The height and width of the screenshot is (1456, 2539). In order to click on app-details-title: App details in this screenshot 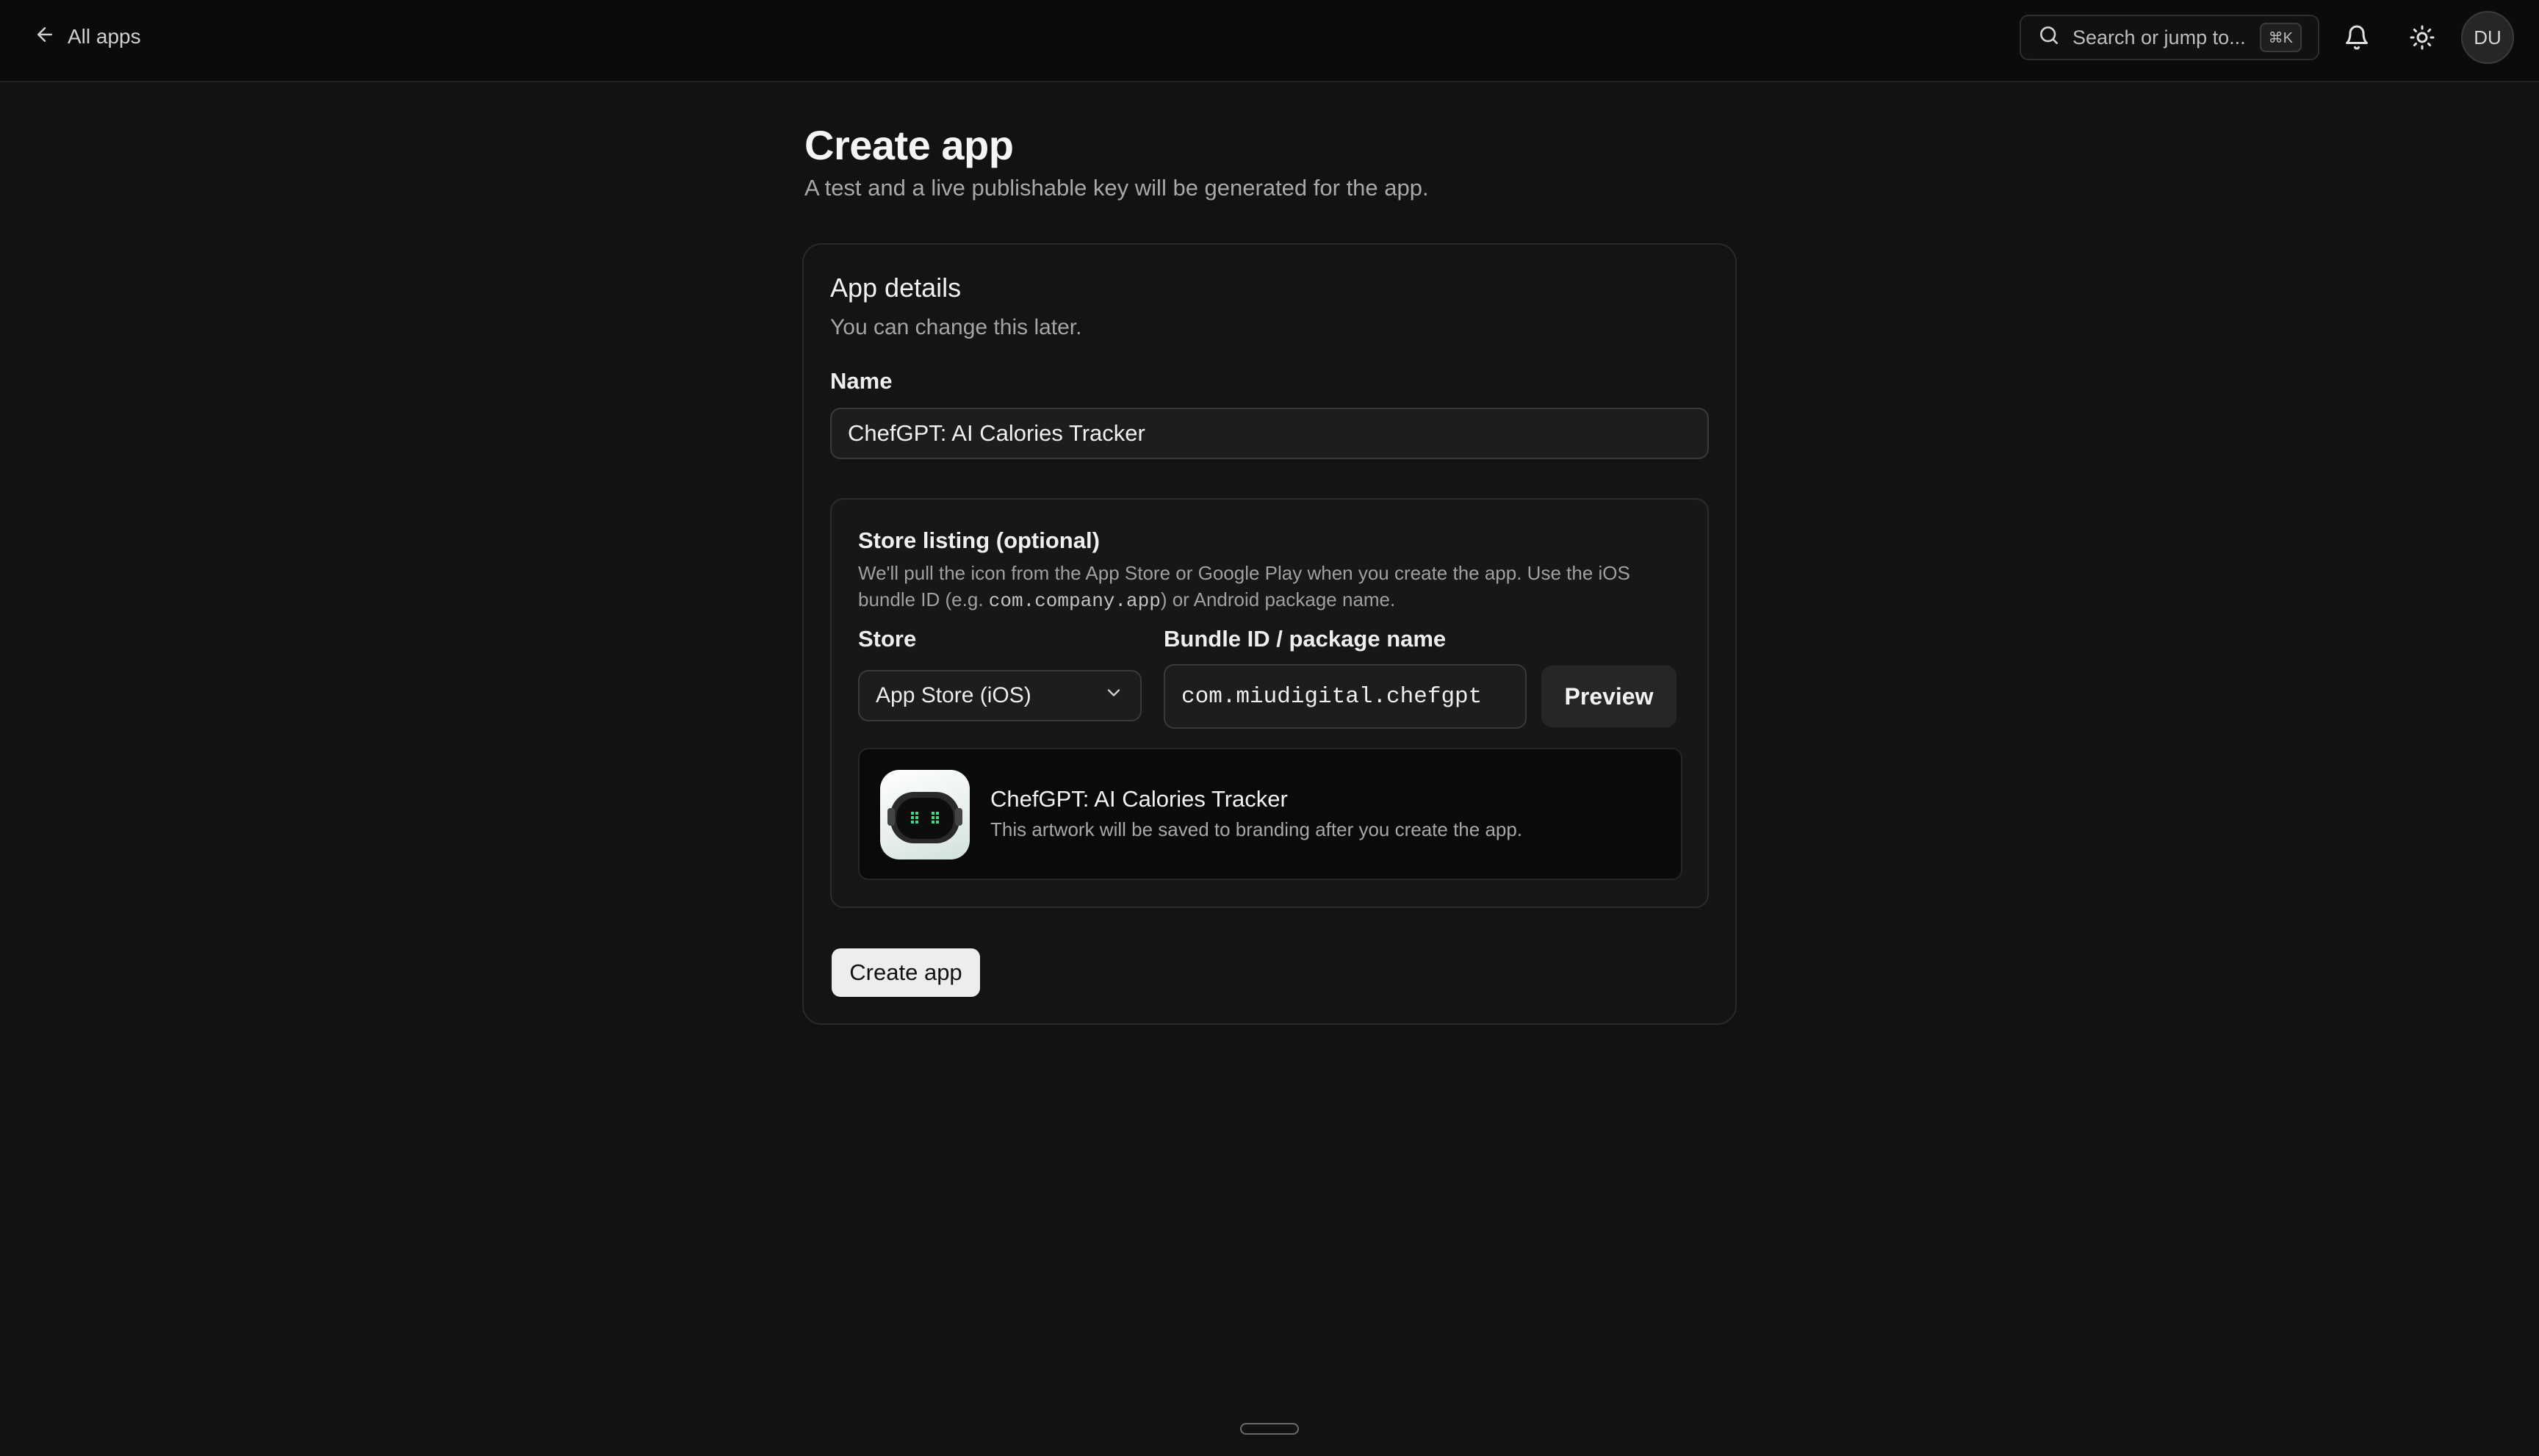, I will do `click(896, 288)`.